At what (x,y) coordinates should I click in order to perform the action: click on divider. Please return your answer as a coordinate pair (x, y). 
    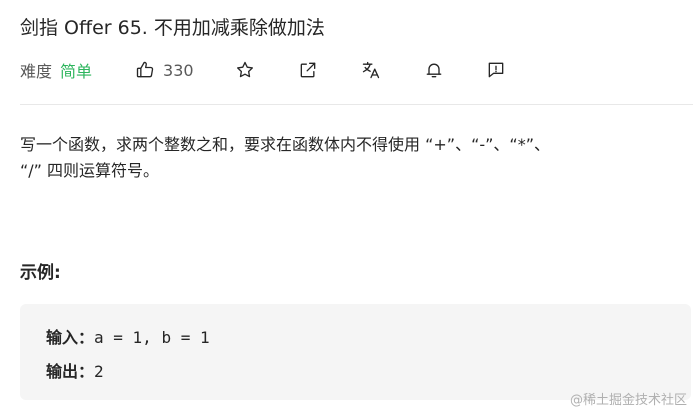
    Looking at the image, I should click on (356, 104).